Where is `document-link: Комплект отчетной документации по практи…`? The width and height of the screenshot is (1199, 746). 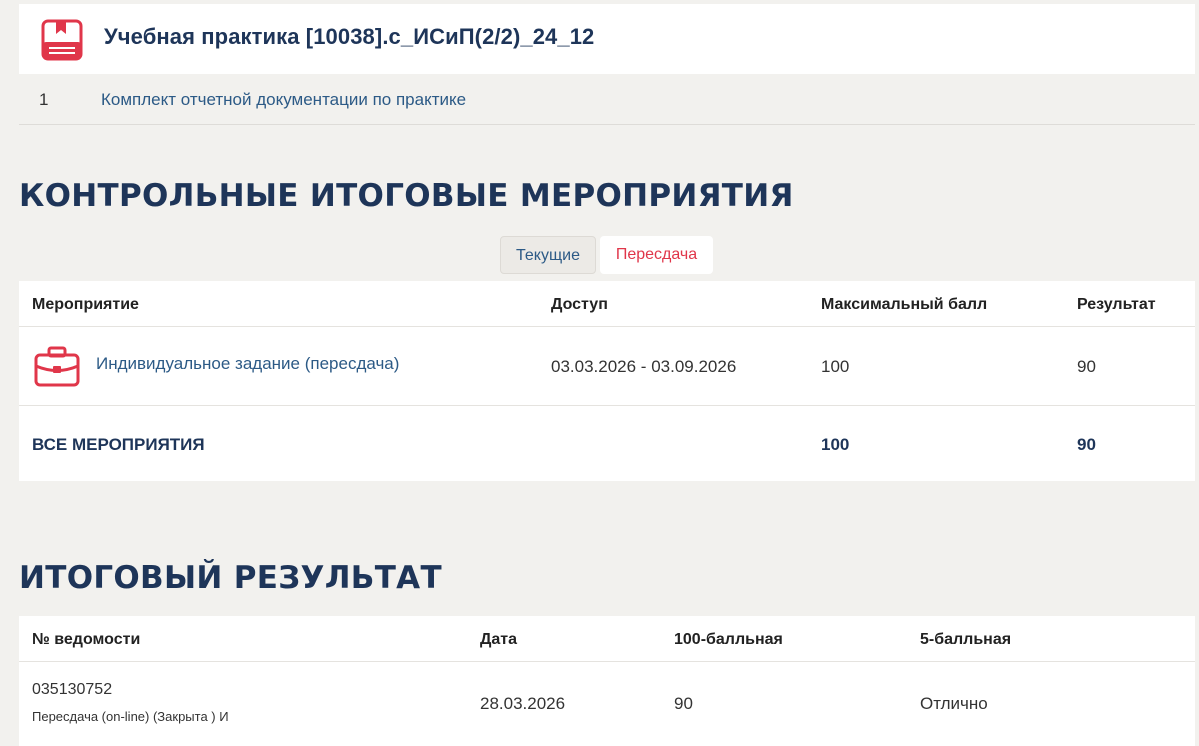 document-link: Комплект отчетной документации по практи… is located at coordinates (283, 100).